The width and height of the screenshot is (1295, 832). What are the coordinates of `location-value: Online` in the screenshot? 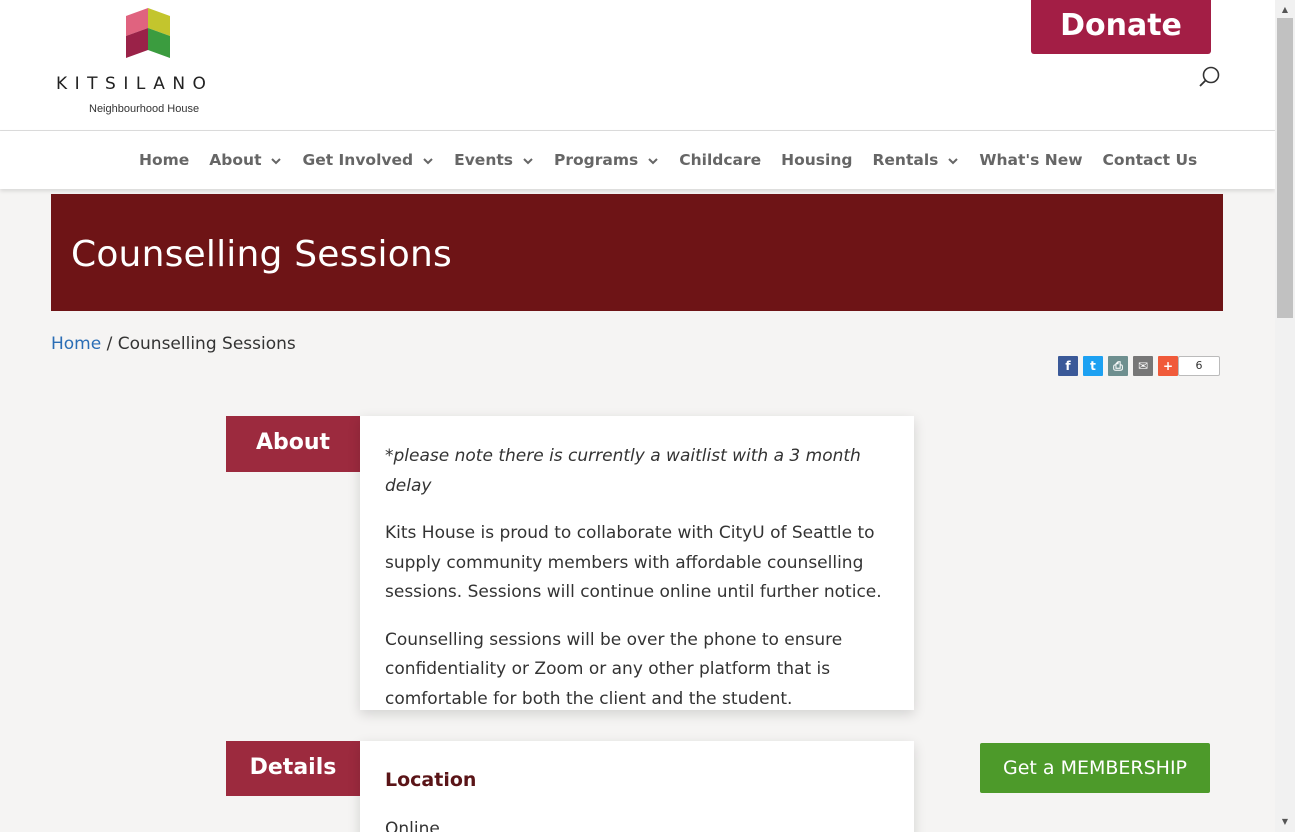 It's located at (412, 825).